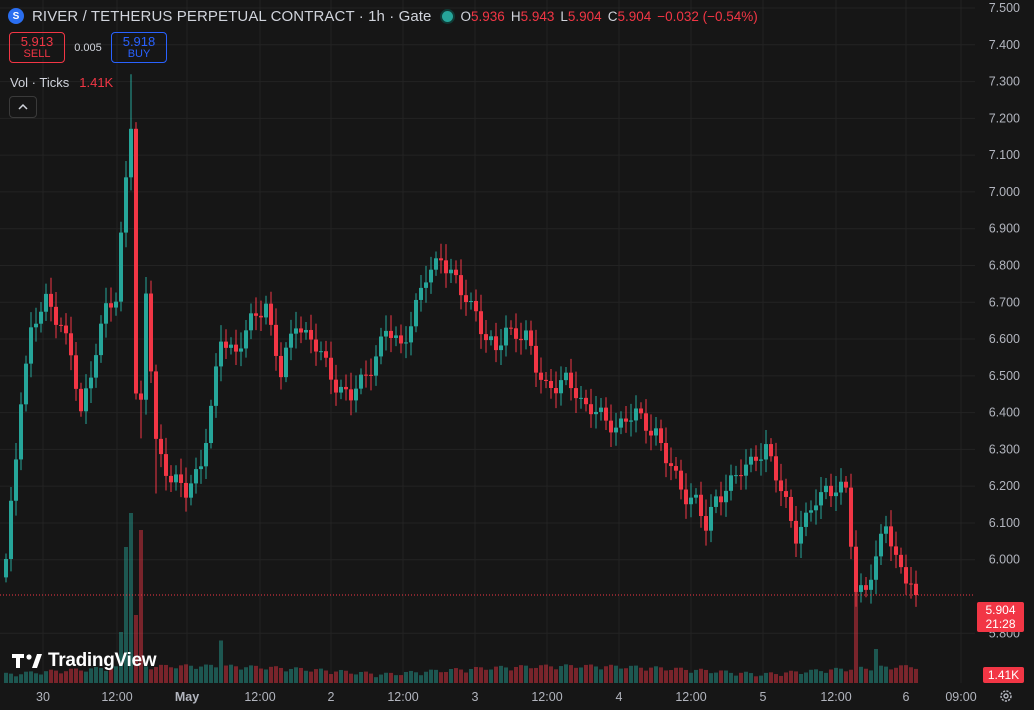  What do you see at coordinates (37, 47) in the screenshot?
I see `sell-button: 5.913 SELL` at bounding box center [37, 47].